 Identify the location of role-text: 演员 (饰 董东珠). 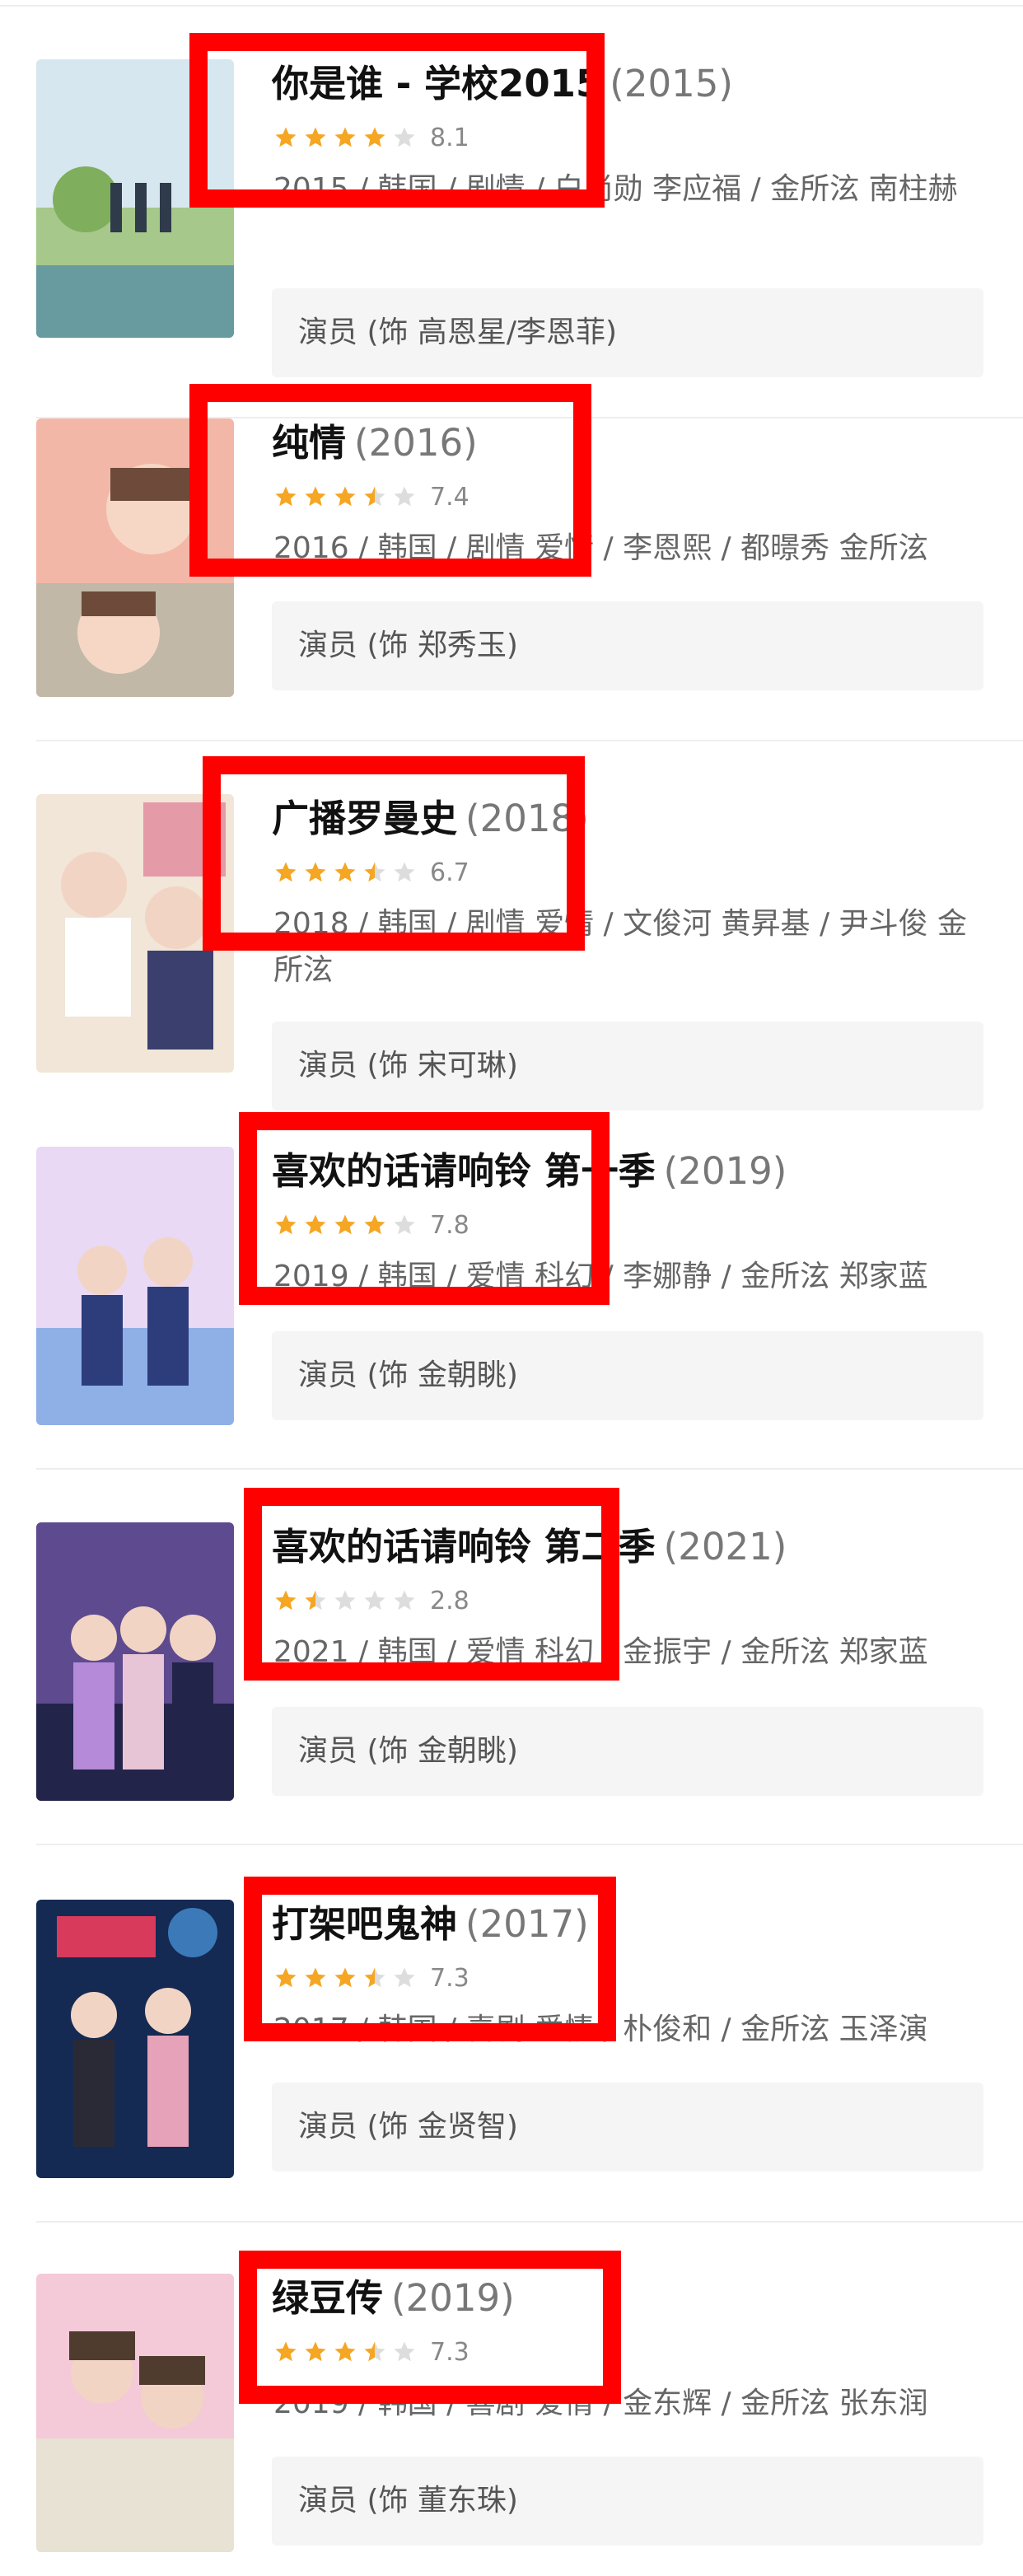
(408, 2501).